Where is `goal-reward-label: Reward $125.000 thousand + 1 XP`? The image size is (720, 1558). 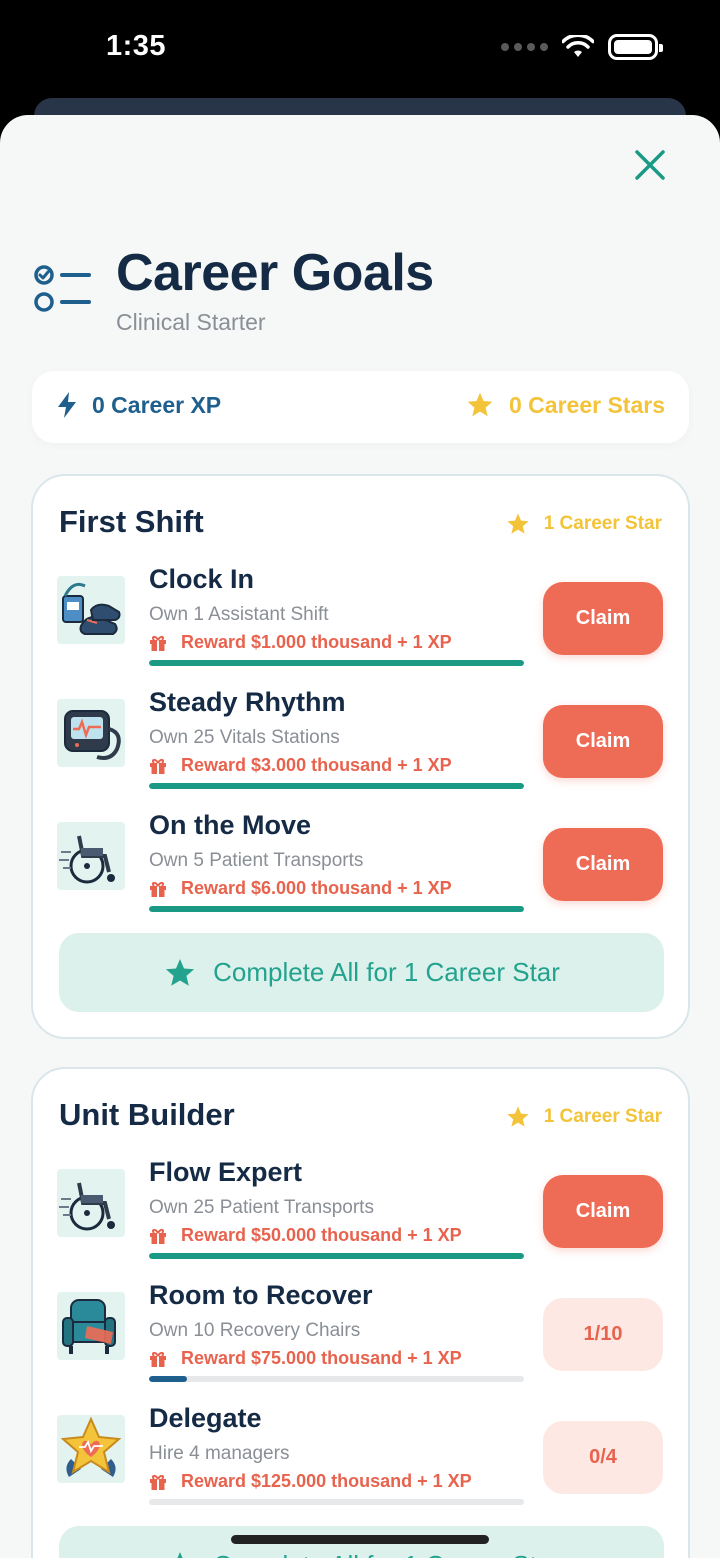
goal-reward-label: Reward $125.000 thousand + 1 XP is located at coordinates (326, 1481).